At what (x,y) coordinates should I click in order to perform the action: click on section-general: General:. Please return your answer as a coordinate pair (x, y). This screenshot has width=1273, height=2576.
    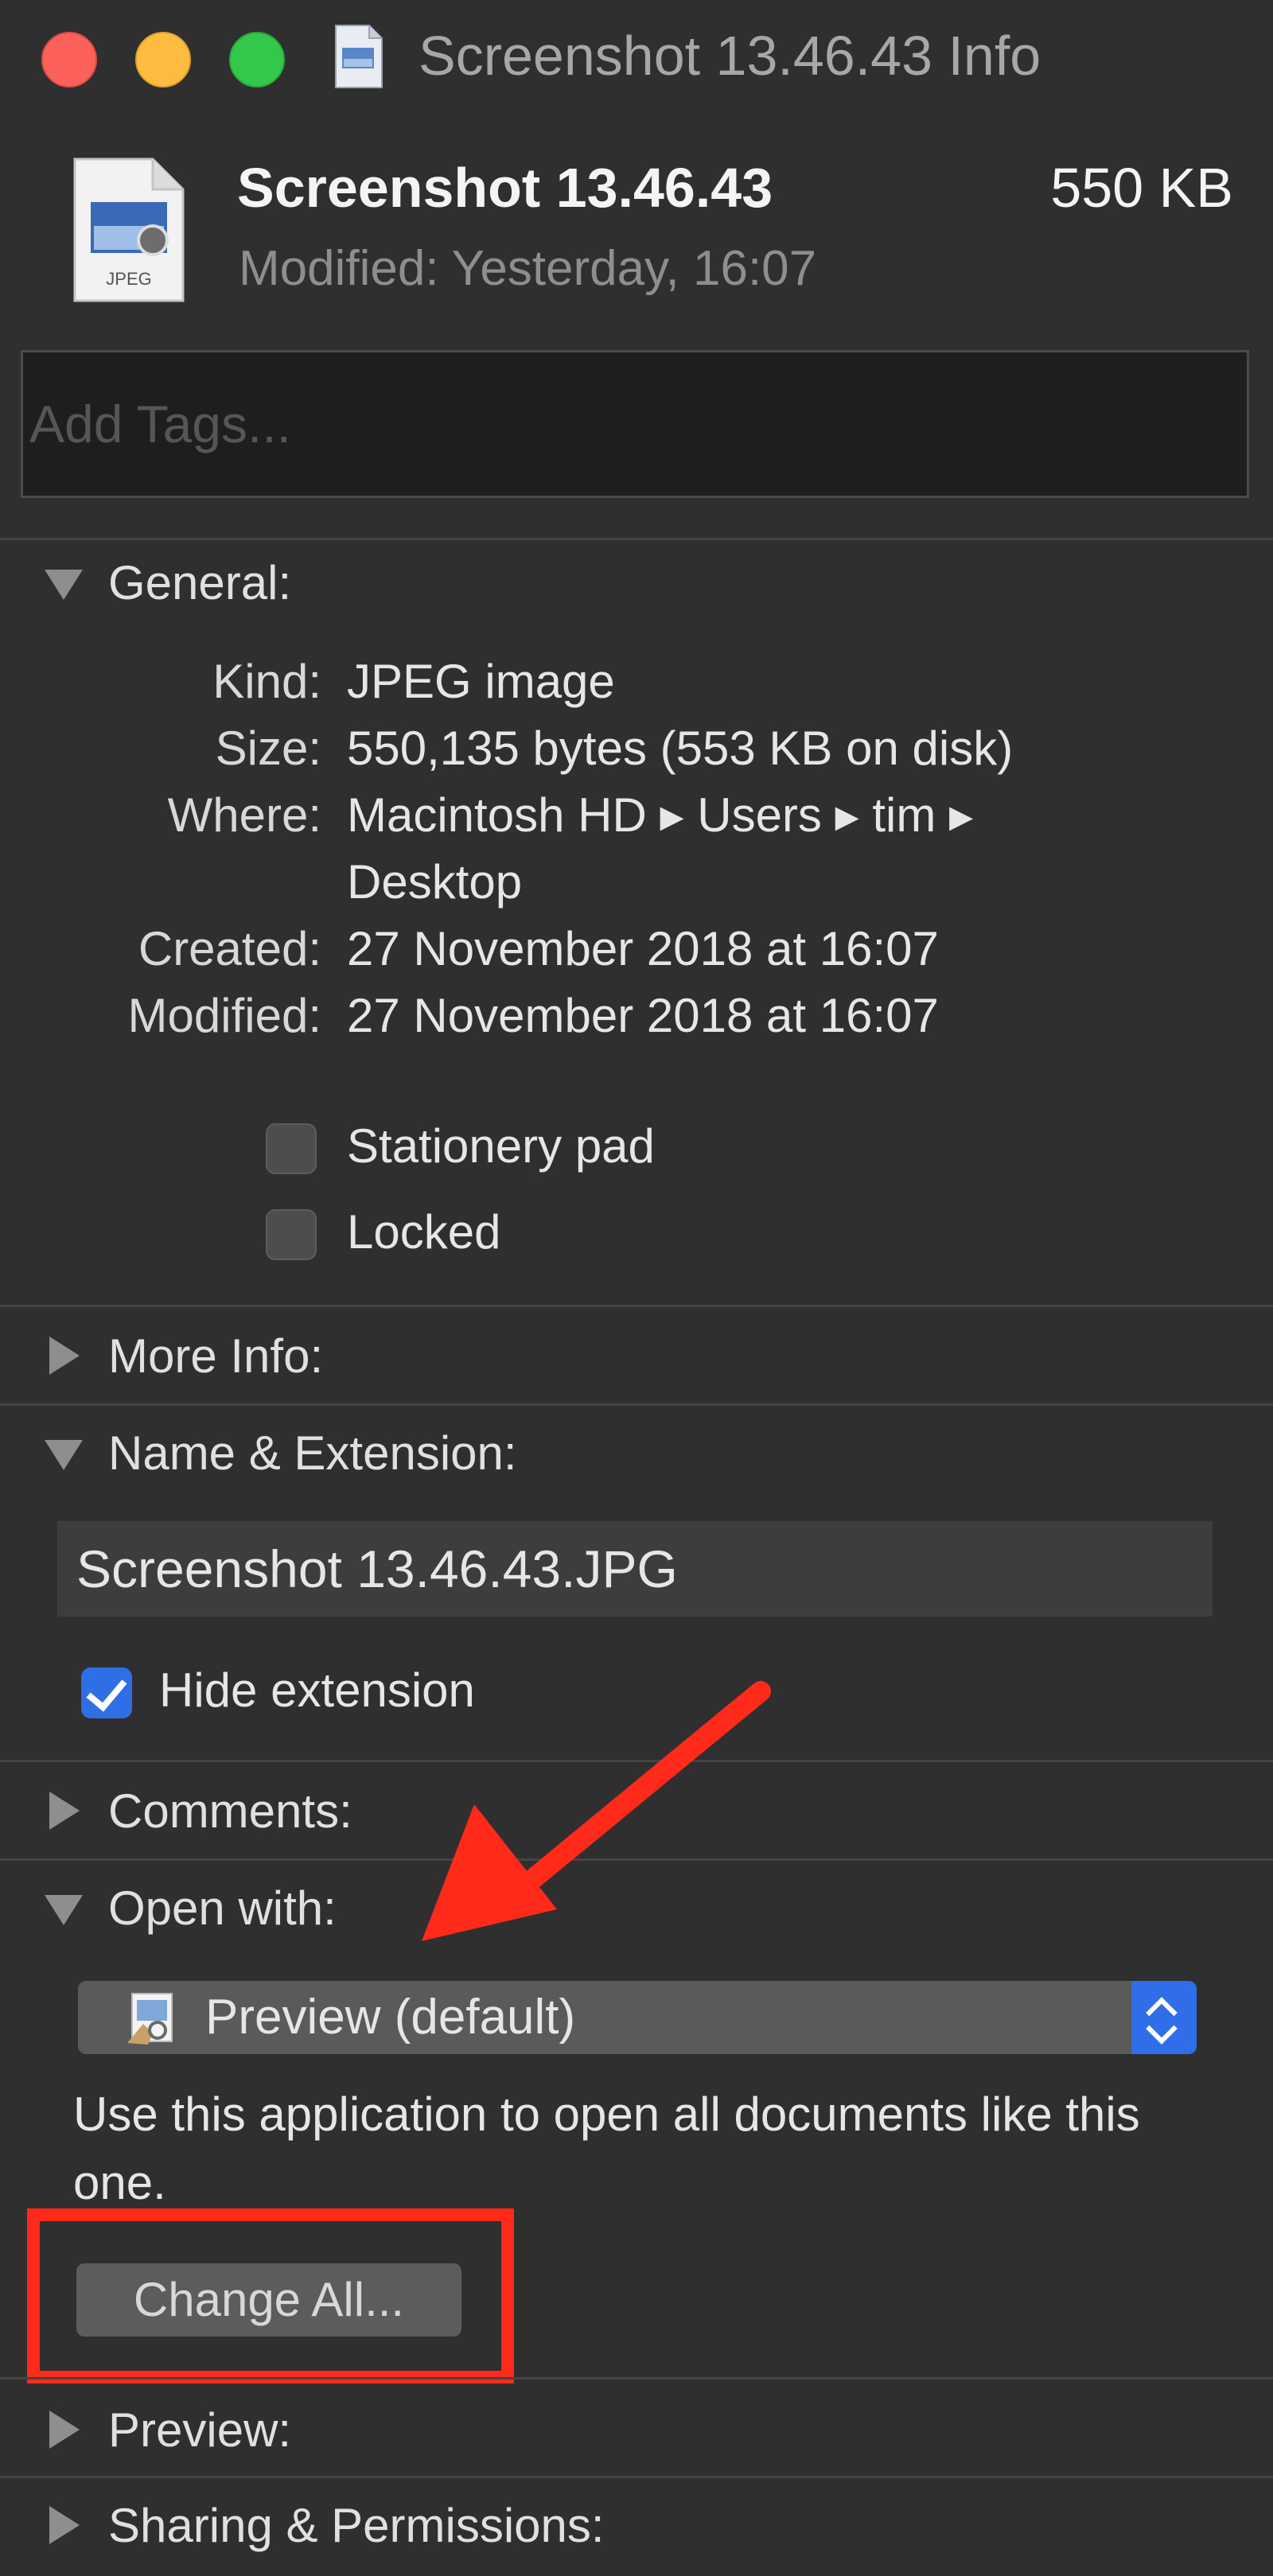
    Looking at the image, I should click on (166, 583).